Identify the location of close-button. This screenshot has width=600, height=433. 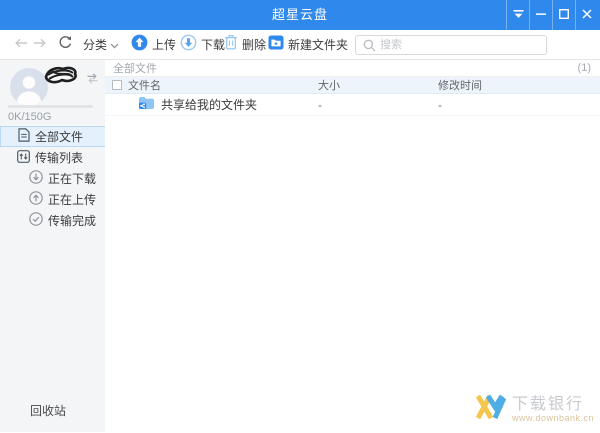
(586, 15).